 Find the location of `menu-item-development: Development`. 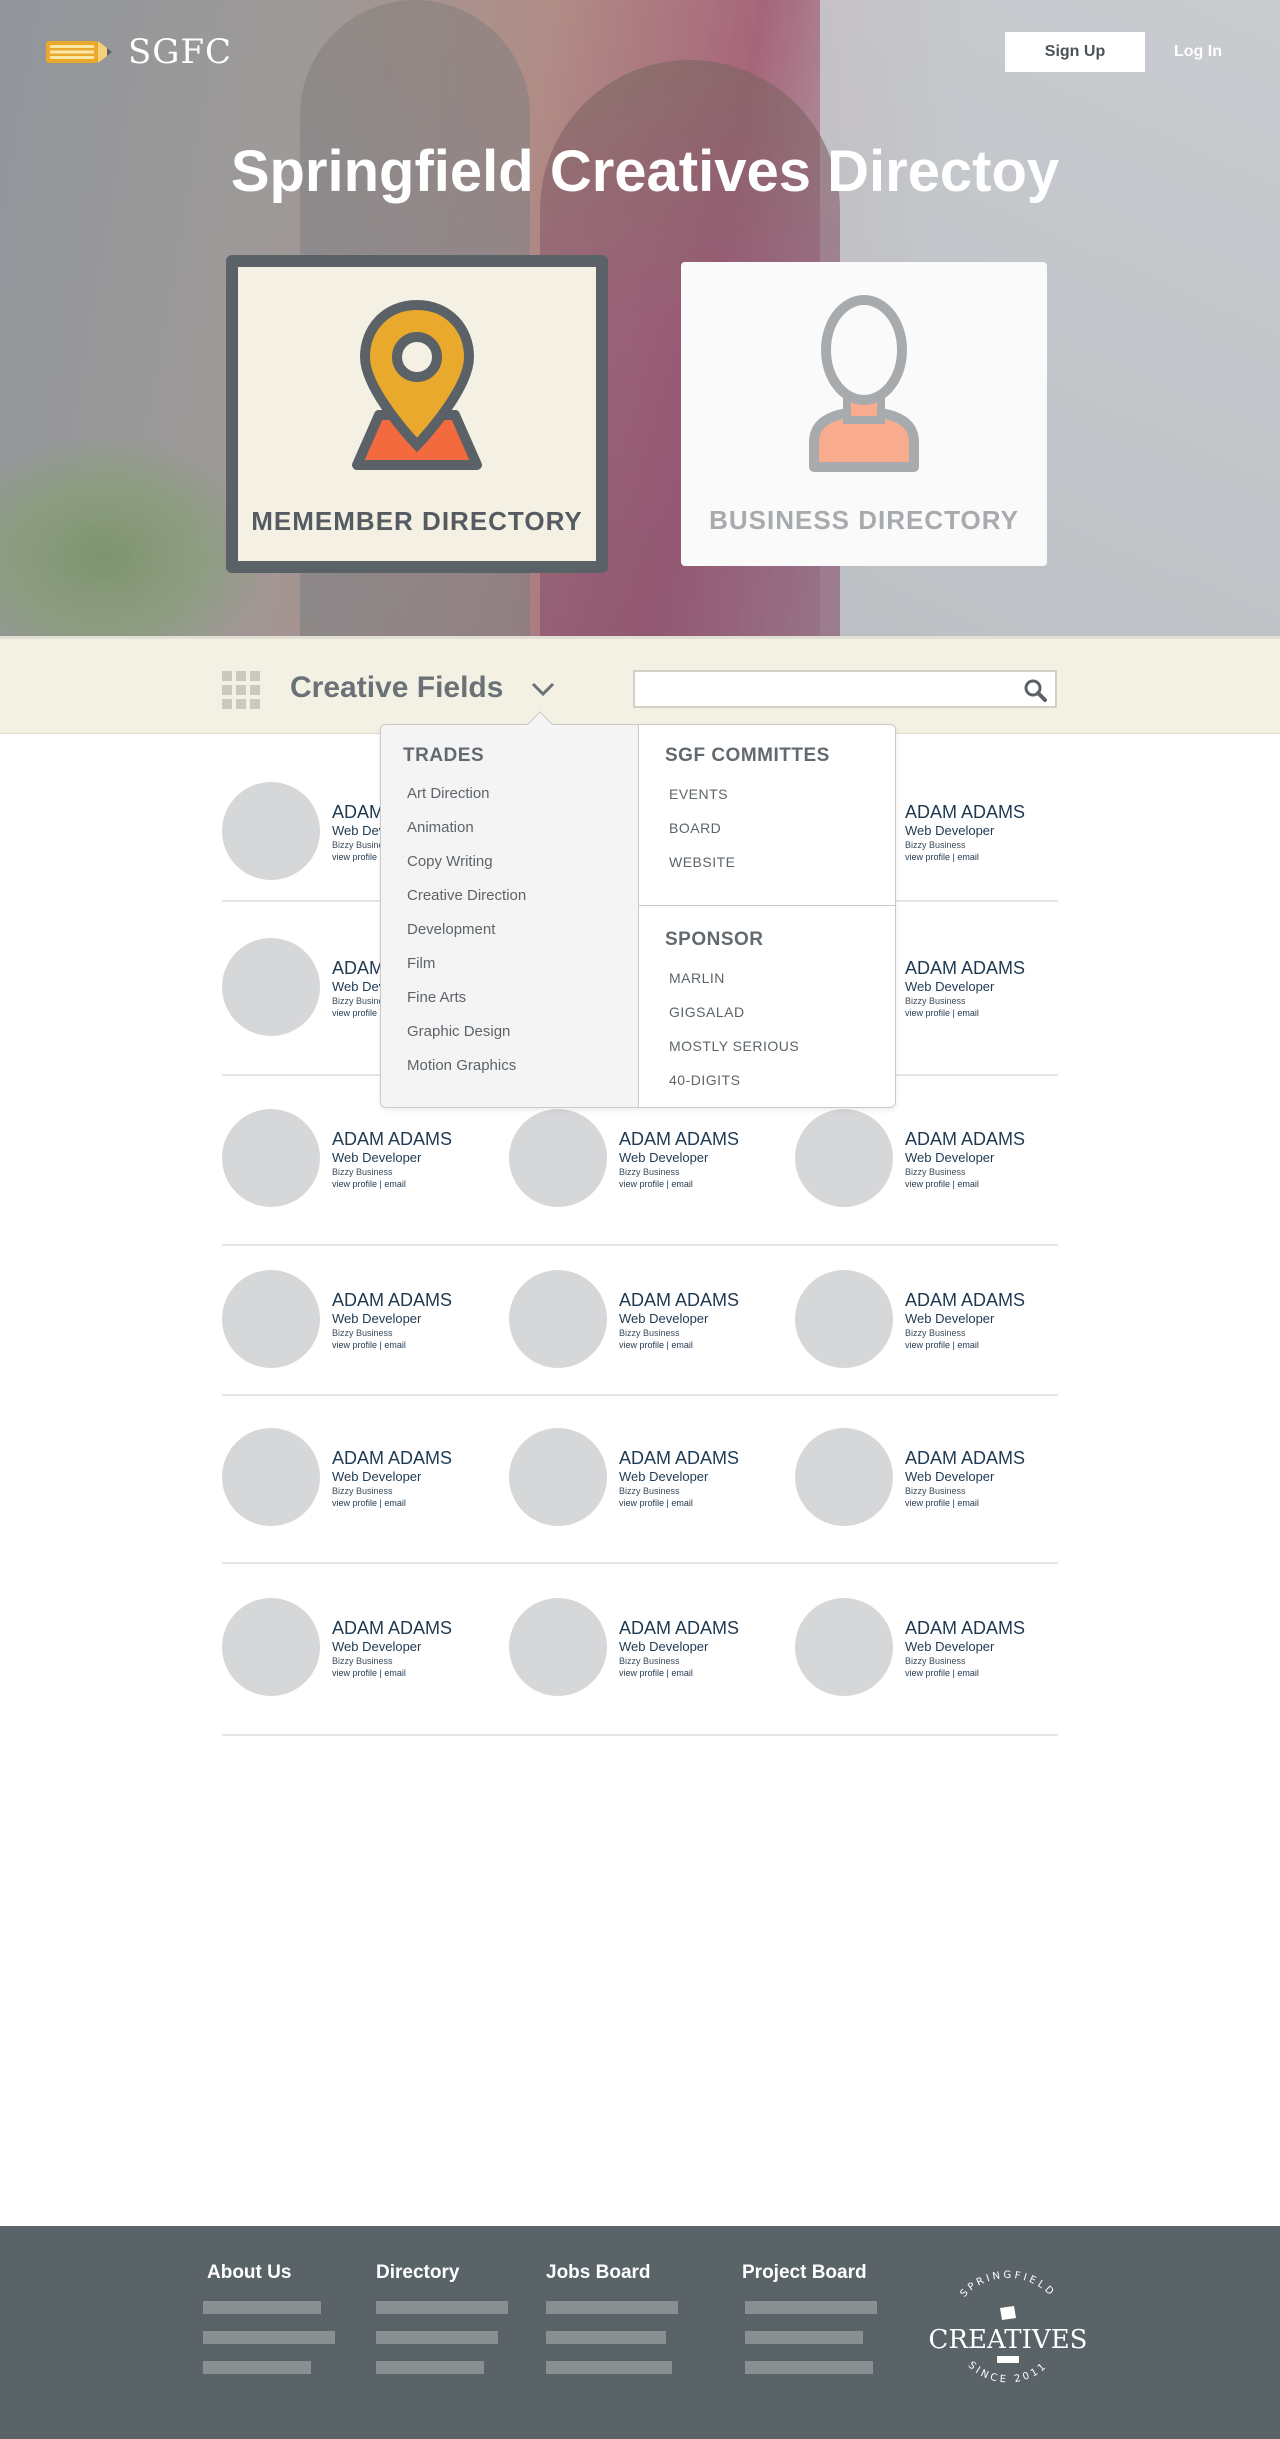

menu-item-development: Development is located at coordinates (509, 930).